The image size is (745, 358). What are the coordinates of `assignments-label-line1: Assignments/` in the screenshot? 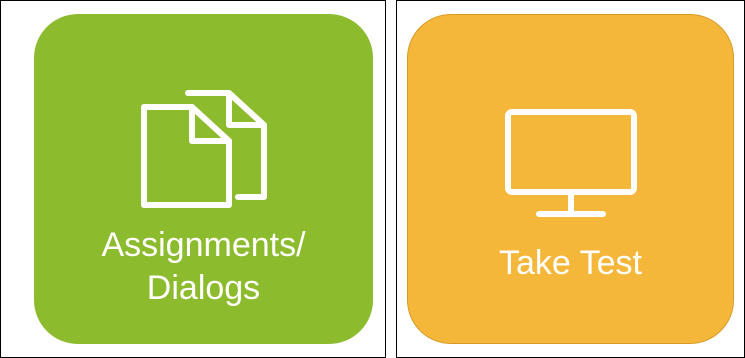 It's located at (203, 245).